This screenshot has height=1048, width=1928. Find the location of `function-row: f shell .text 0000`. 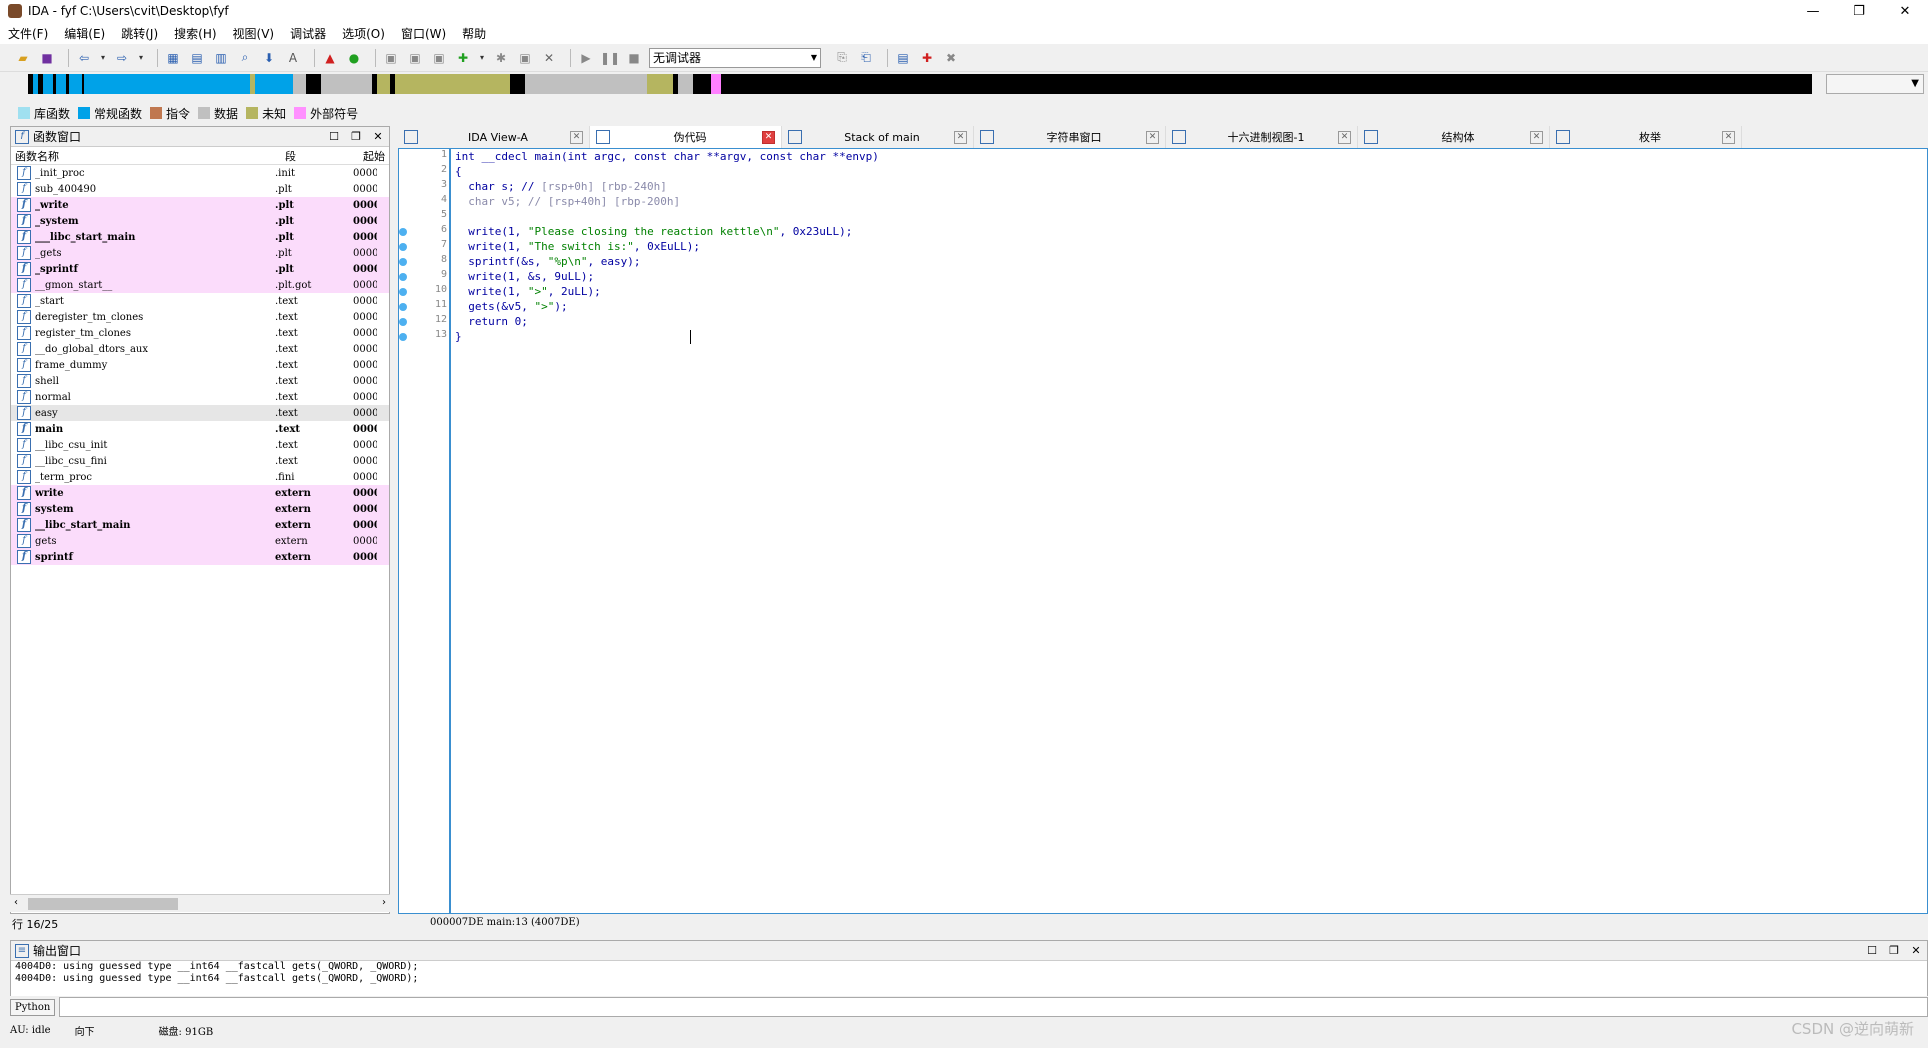

function-row: f shell .text 0000 is located at coordinates (200, 381).